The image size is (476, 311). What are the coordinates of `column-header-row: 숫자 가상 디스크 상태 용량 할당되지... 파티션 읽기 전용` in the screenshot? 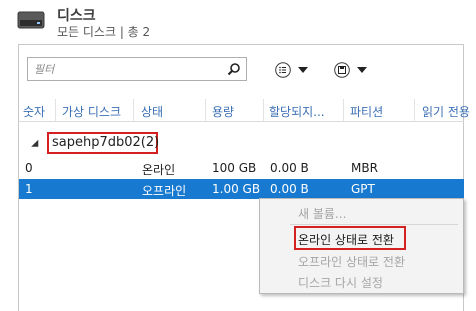 It's located at (244, 110).